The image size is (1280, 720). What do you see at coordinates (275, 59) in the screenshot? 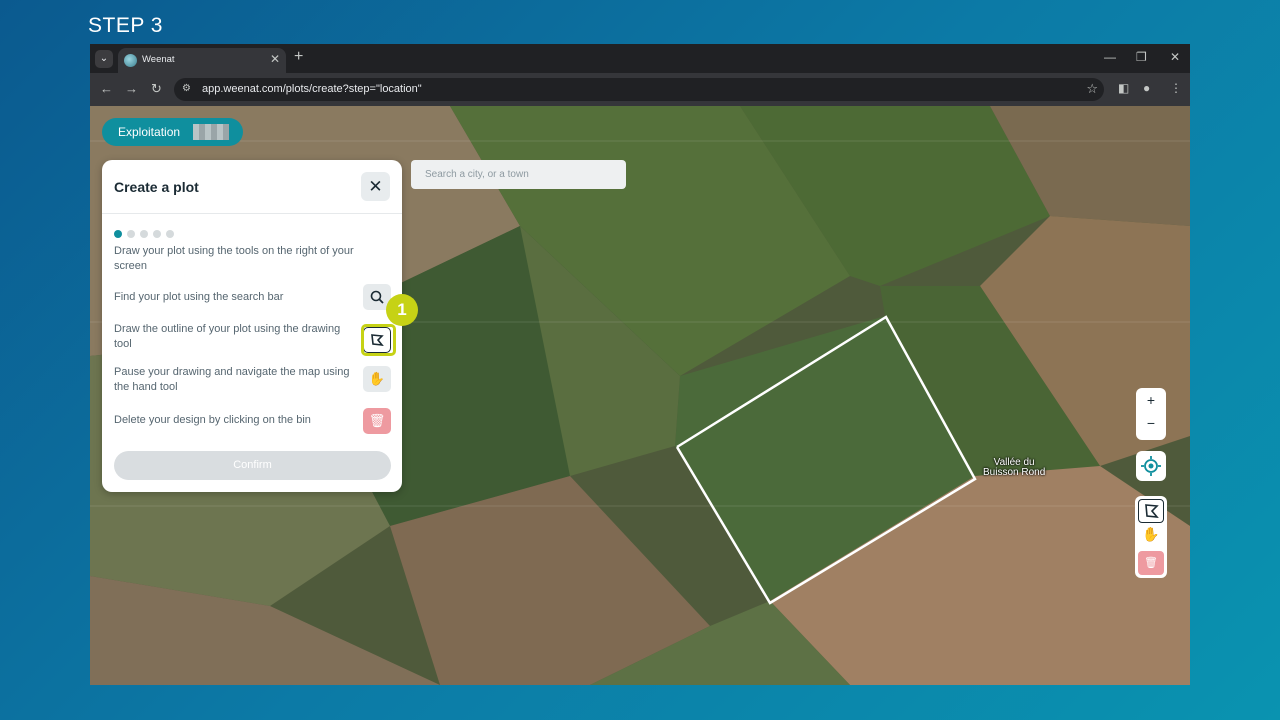
I see `tab-close-icon: ✕` at bounding box center [275, 59].